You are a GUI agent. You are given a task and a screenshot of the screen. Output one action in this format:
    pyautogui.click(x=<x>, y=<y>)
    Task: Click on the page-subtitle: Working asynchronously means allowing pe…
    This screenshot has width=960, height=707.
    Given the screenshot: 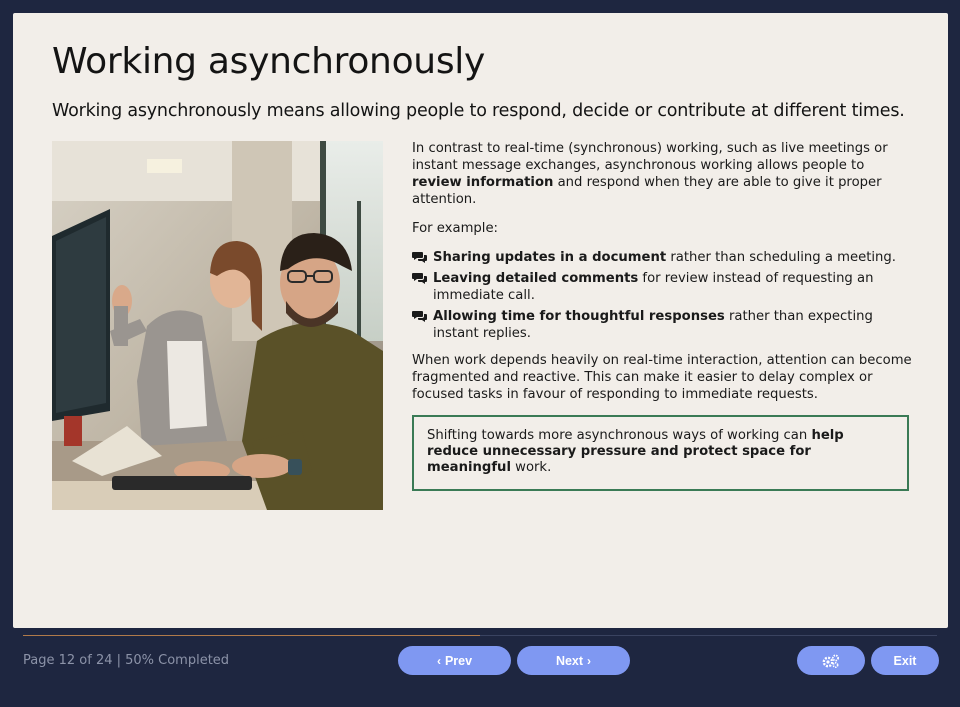 What is the action you would take?
    pyautogui.click(x=478, y=111)
    